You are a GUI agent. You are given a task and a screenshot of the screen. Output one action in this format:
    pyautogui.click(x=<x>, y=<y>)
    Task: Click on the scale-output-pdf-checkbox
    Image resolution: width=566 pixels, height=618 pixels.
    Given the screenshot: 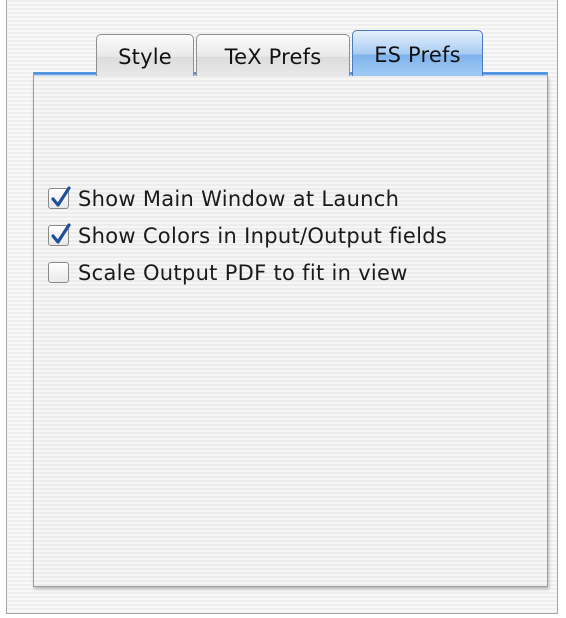 What is the action you would take?
    pyautogui.click(x=58, y=272)
    